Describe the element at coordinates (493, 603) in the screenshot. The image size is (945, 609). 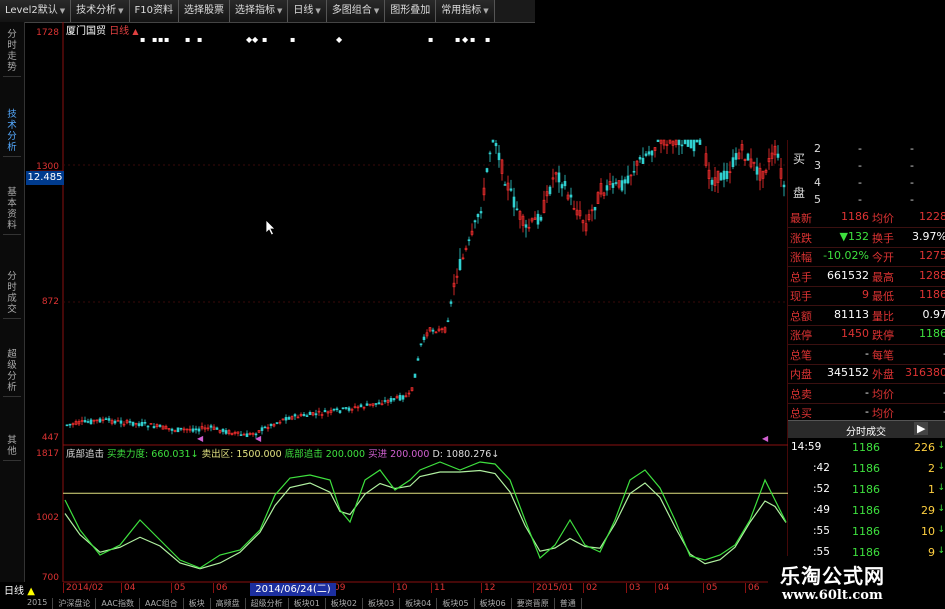
I see `bottom-tab: 板块06` at that location.